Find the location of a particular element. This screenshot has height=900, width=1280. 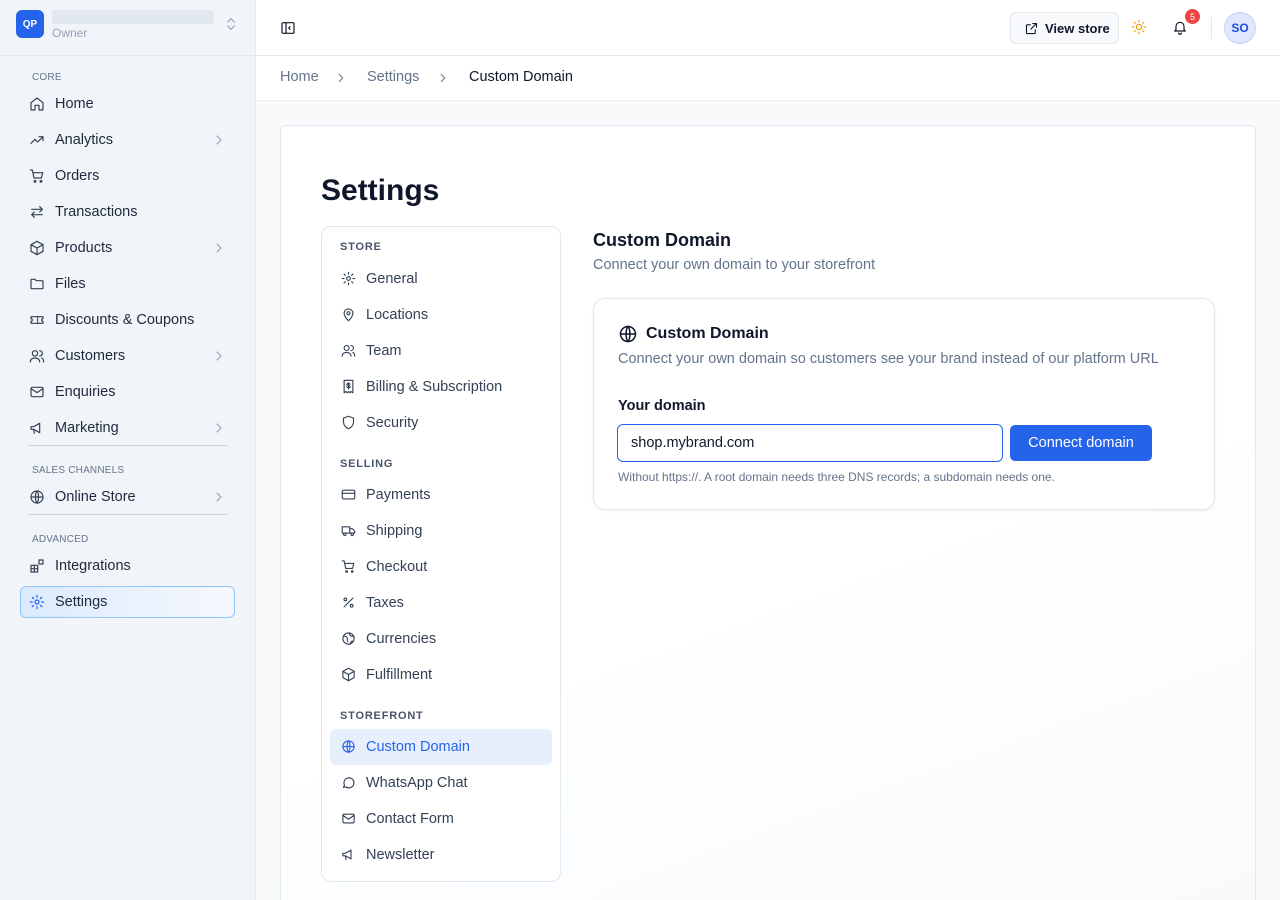

chevrons-up-down-icon is located at coordinates (231, 24).